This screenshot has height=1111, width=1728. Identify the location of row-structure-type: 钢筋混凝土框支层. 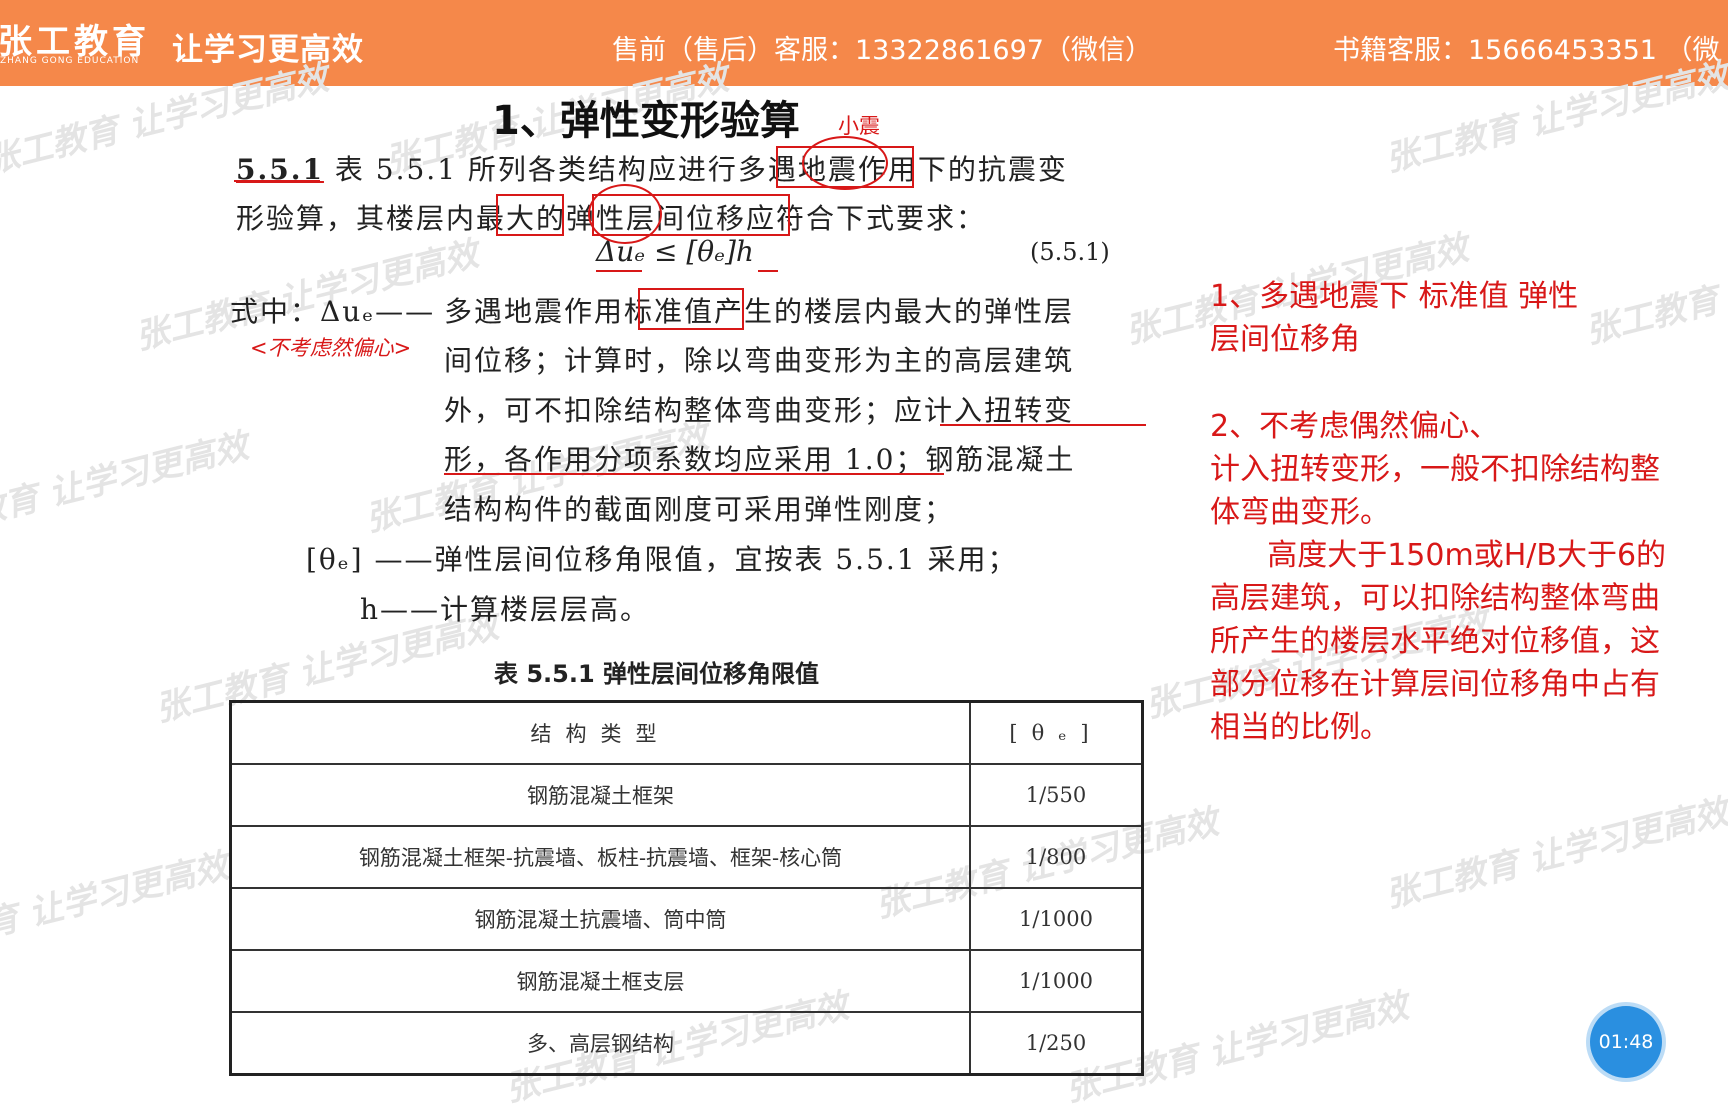
(600, 981).